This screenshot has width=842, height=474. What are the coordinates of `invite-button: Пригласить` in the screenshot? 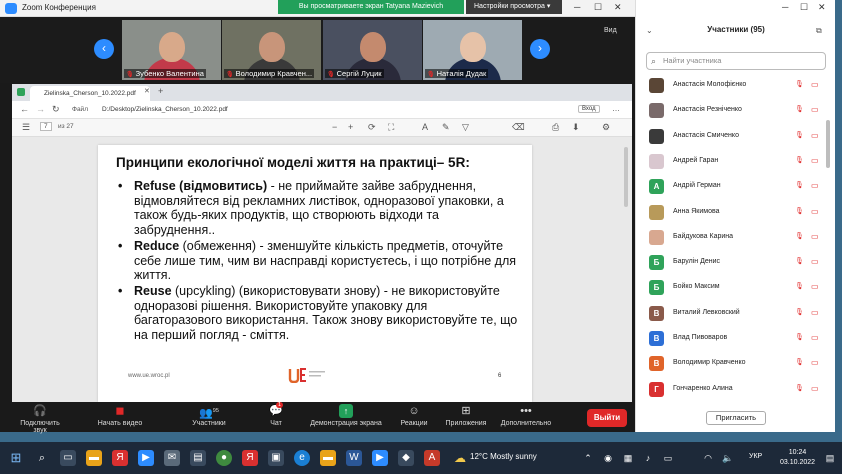 It's located at (736, 418).